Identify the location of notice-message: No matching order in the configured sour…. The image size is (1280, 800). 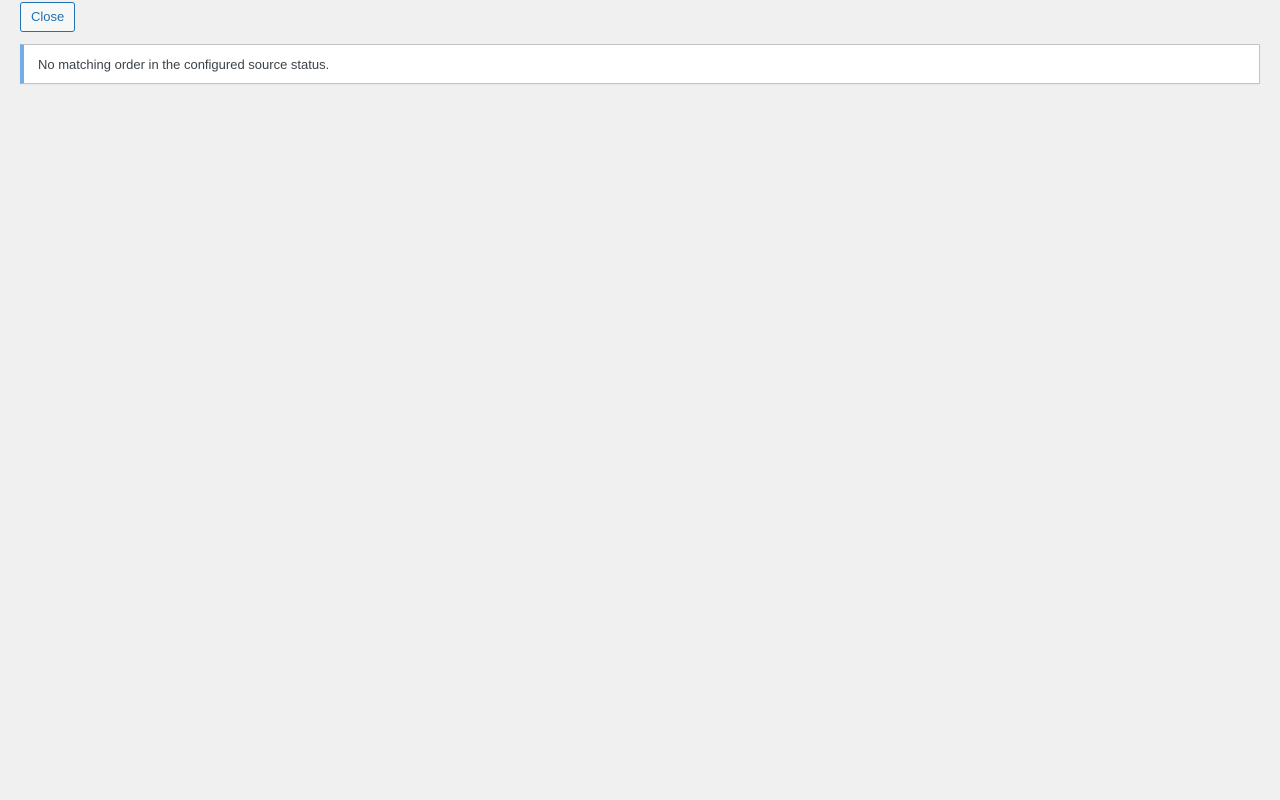
(184, 64).